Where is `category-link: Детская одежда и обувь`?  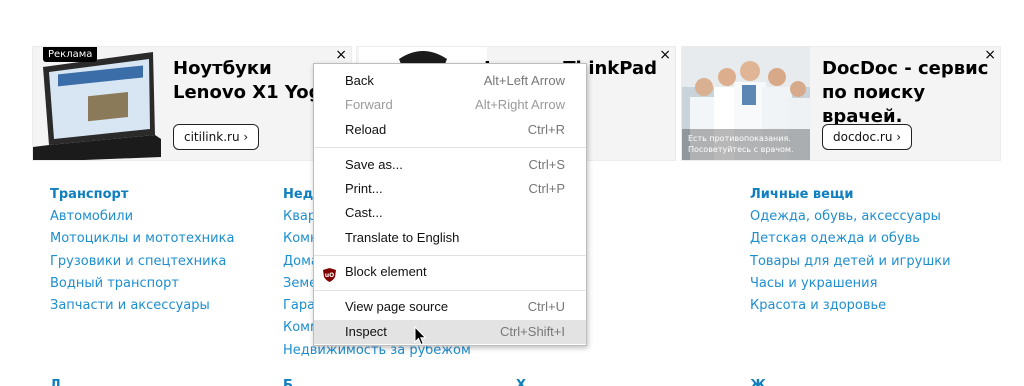 category-link: Детская одежда и обувь is located at coordinates (860, 239).